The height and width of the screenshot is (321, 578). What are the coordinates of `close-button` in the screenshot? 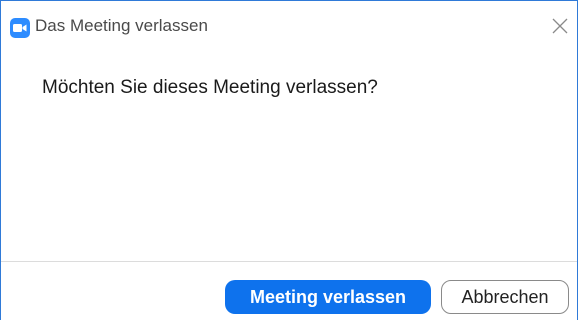 It's located at (560, 26).